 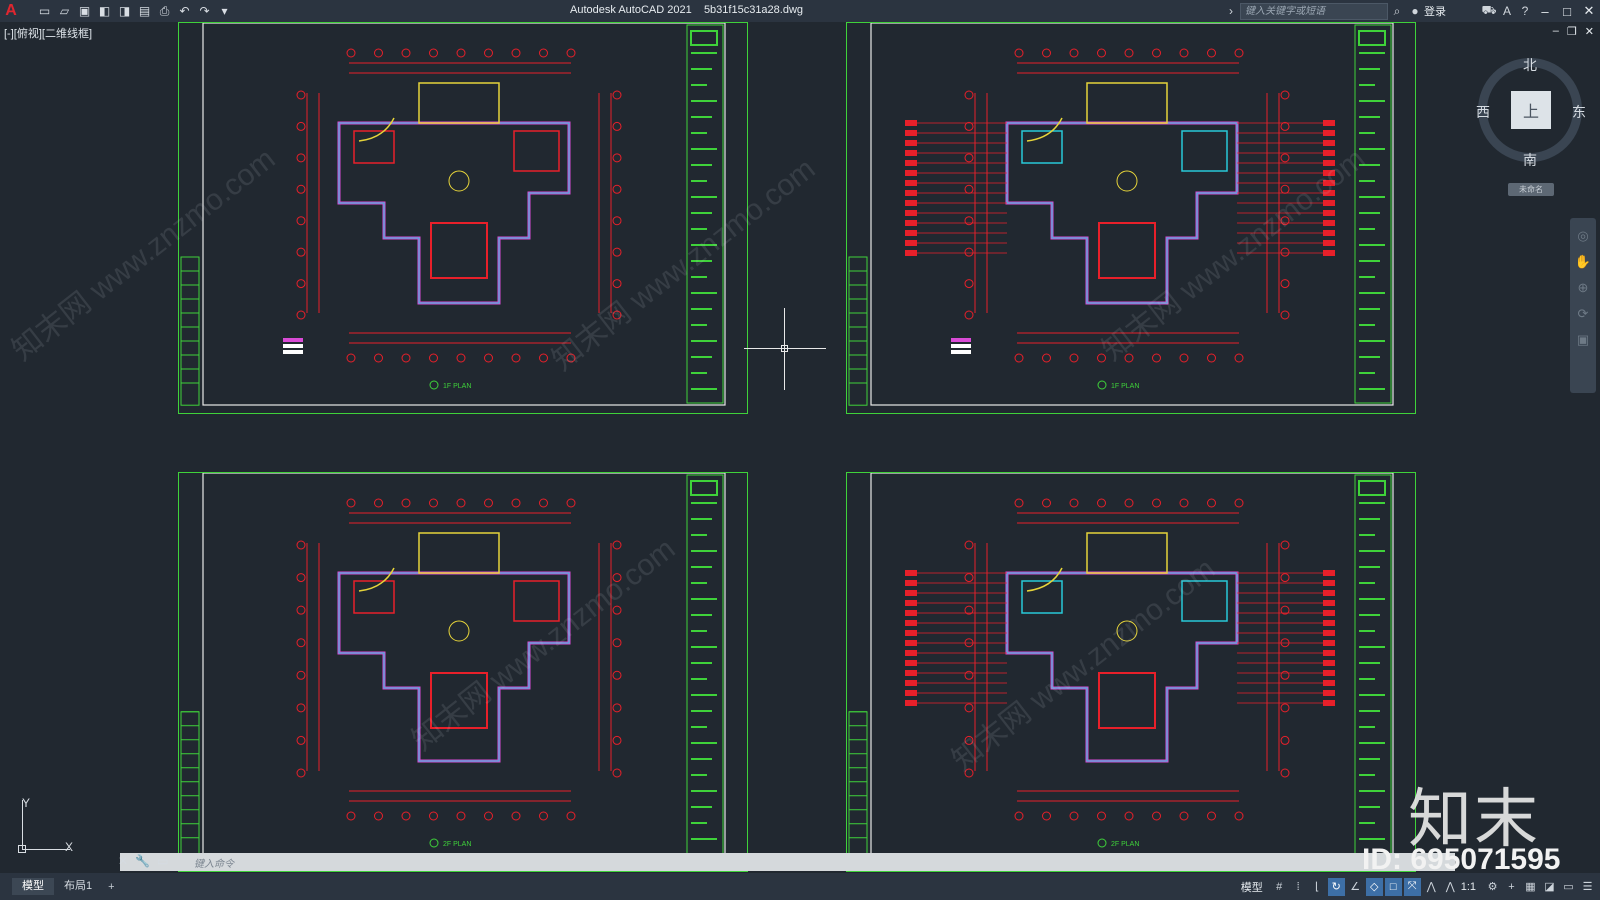 I want to click on login-button: 登录, so click(x=1435, y=11).